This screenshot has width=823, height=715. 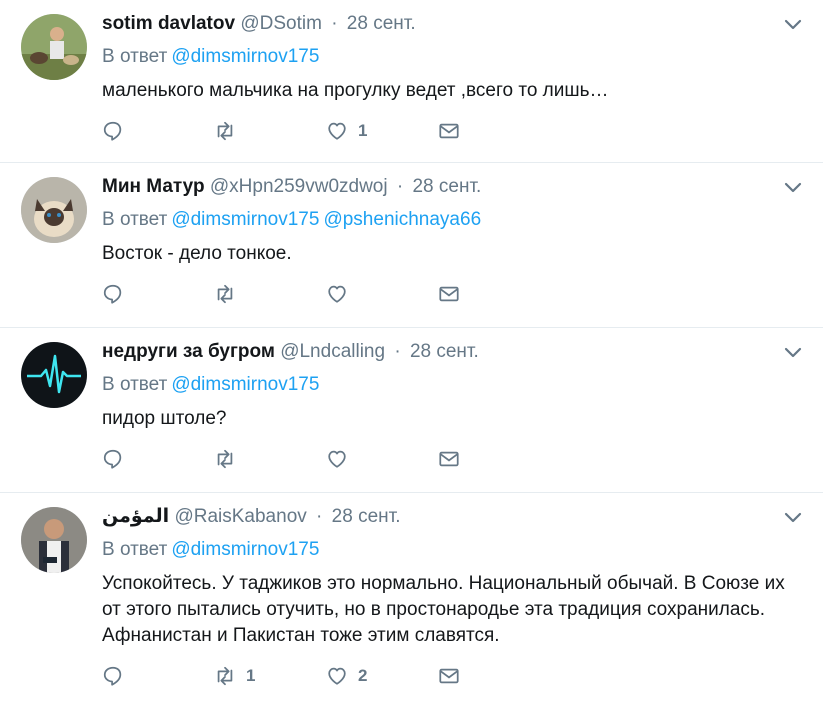 What do you see at coordinates (270, 676) in the screenshot?
I see `retweet-button: 1` at bounding box center [270, 676].